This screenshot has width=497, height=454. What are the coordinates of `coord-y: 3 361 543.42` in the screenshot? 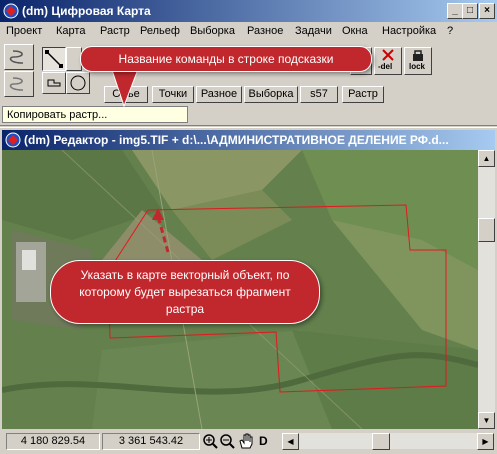 It's located at (151, 441).